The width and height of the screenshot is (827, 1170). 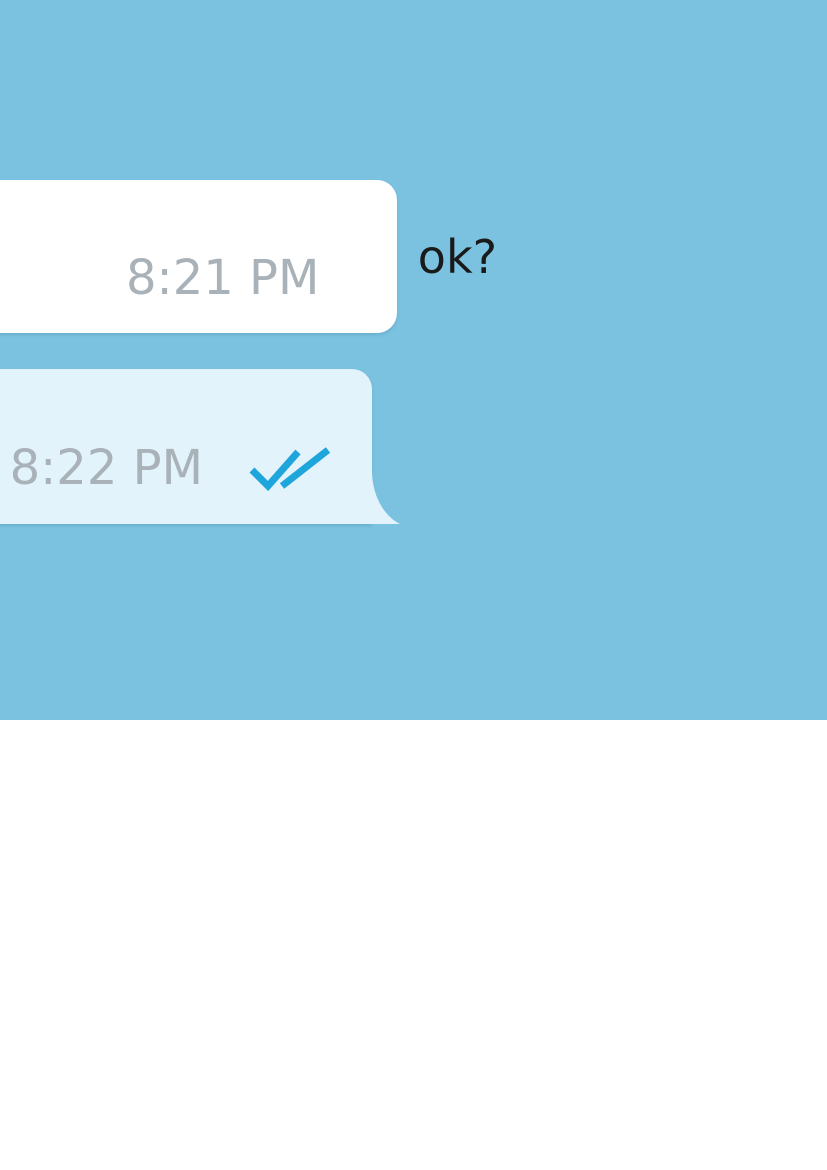 What do you see at coordinates (290, 469) in the screenshot?
I see `double-check-icon` at bounding box center [290, 469].